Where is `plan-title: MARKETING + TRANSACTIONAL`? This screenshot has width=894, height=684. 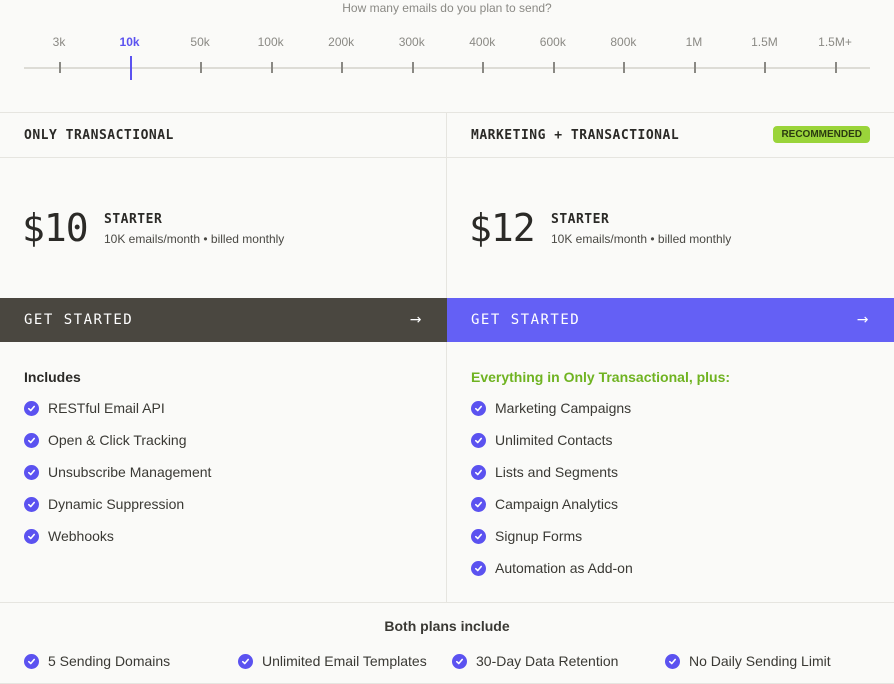
plan-title: MARKETING + TRANSACTIONAL is located at coordinates (575, 135).